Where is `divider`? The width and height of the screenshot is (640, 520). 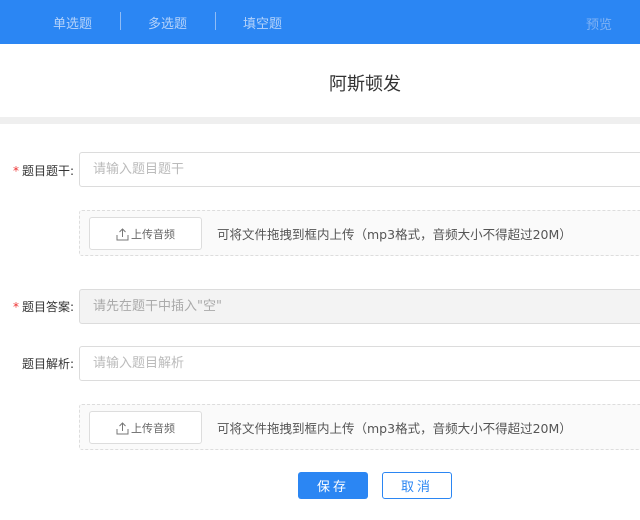 divider is located at coordinates (320, 120).